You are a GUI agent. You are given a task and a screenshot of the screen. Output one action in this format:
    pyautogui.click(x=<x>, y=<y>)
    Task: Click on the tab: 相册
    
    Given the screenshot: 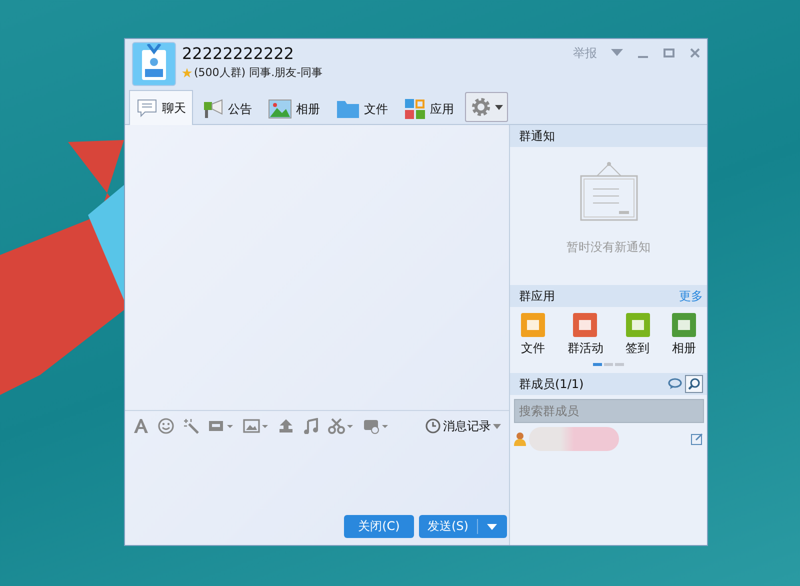 What is the action you would take?
    pyautogui.click(x=294, y=108)
    